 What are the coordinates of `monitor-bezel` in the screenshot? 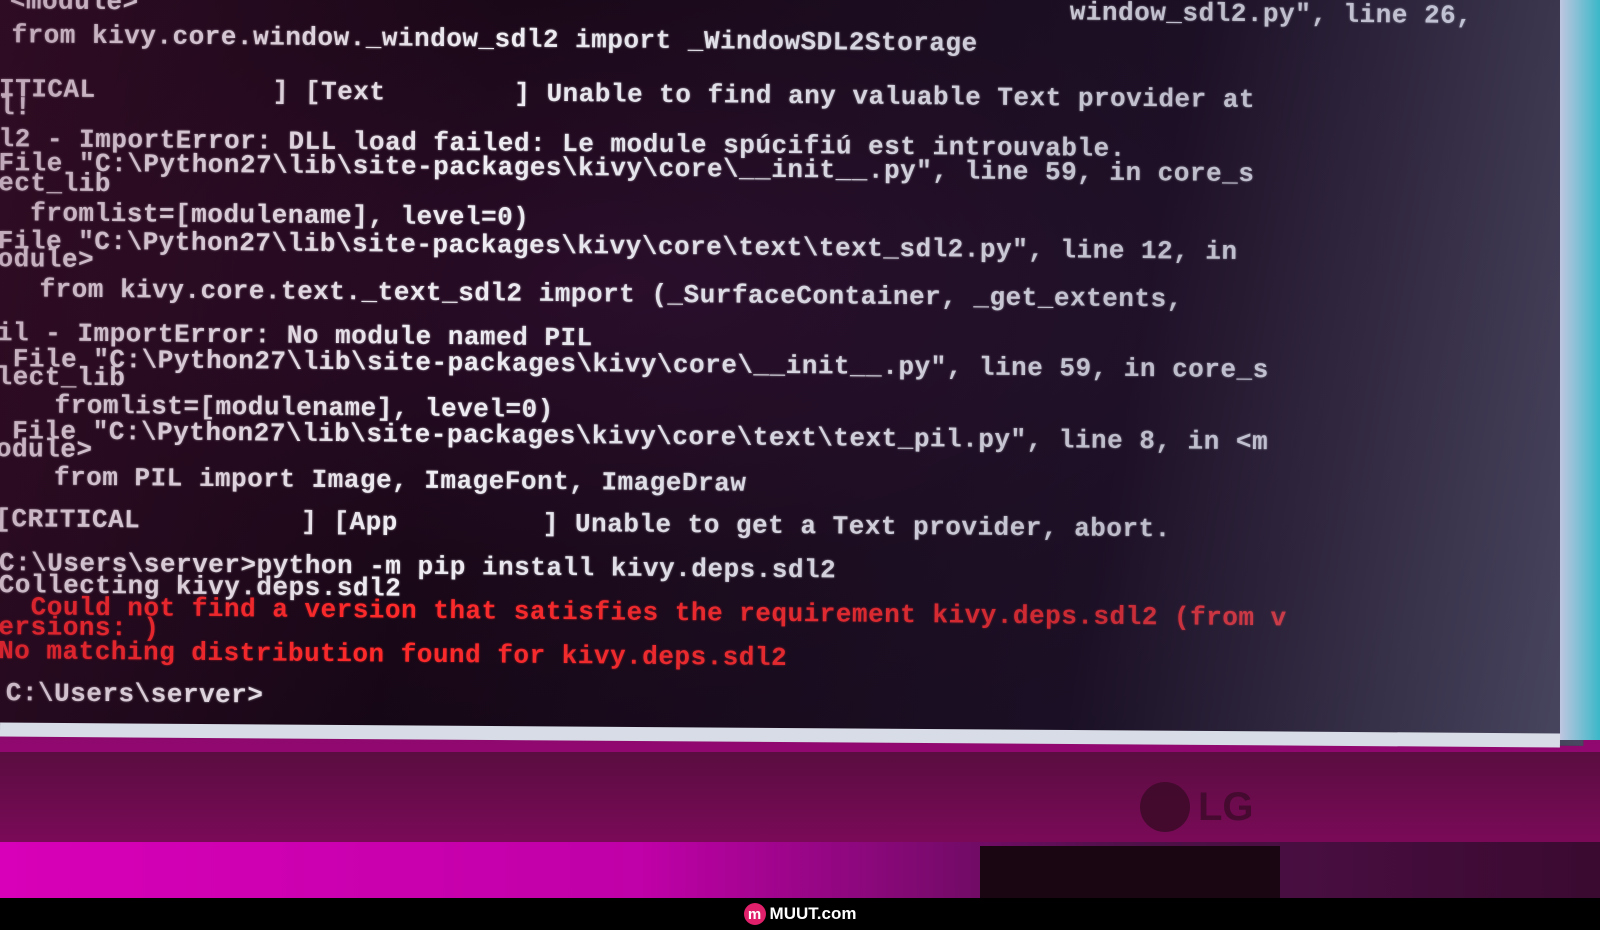 It's located at (800, 797).